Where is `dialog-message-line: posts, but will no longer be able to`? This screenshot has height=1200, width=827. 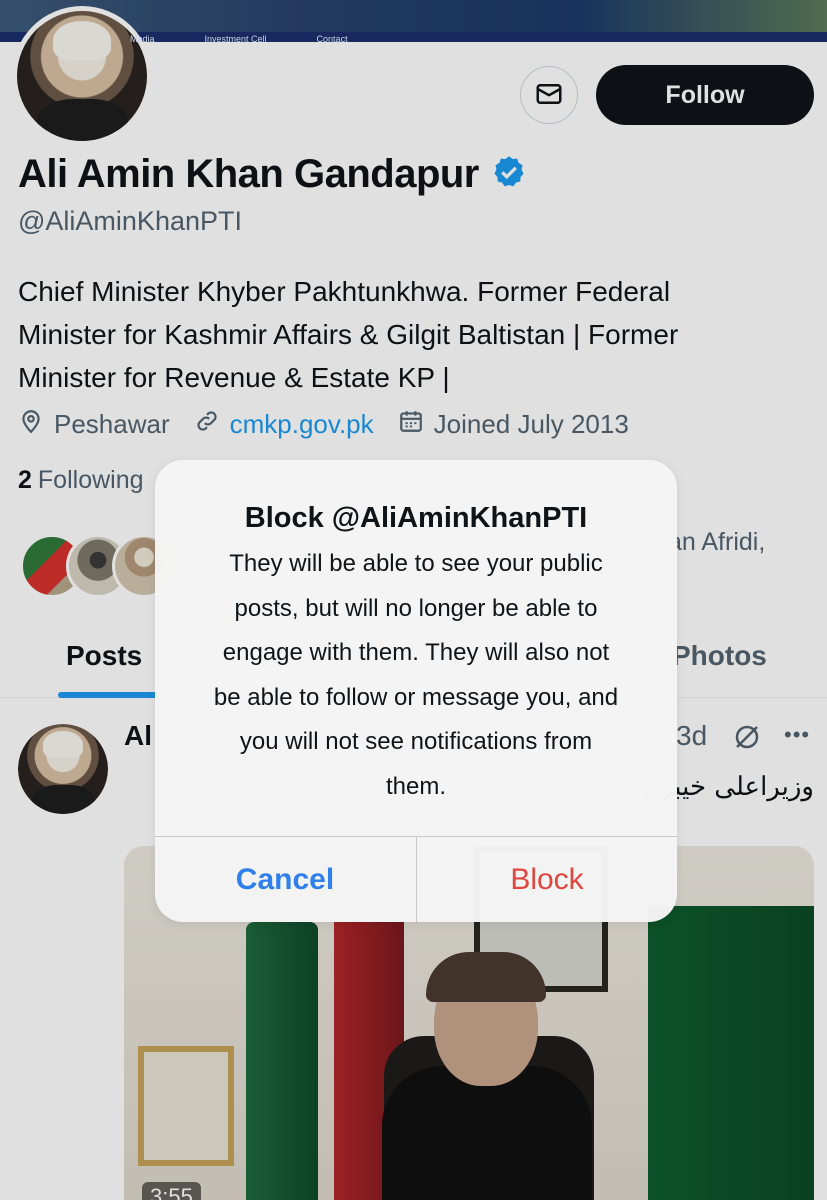 dialog-message-line: posts, but will no longer be able to is located at coordinates (416, 608).